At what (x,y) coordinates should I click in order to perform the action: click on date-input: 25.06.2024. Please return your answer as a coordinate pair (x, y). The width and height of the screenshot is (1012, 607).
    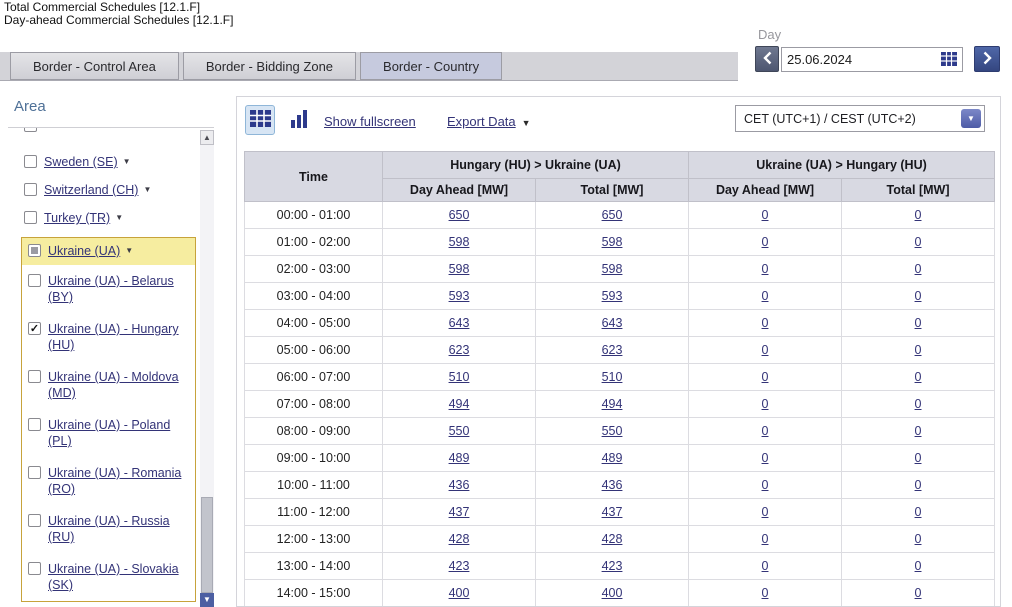
    Looking at the image, I should click on (872, 59).